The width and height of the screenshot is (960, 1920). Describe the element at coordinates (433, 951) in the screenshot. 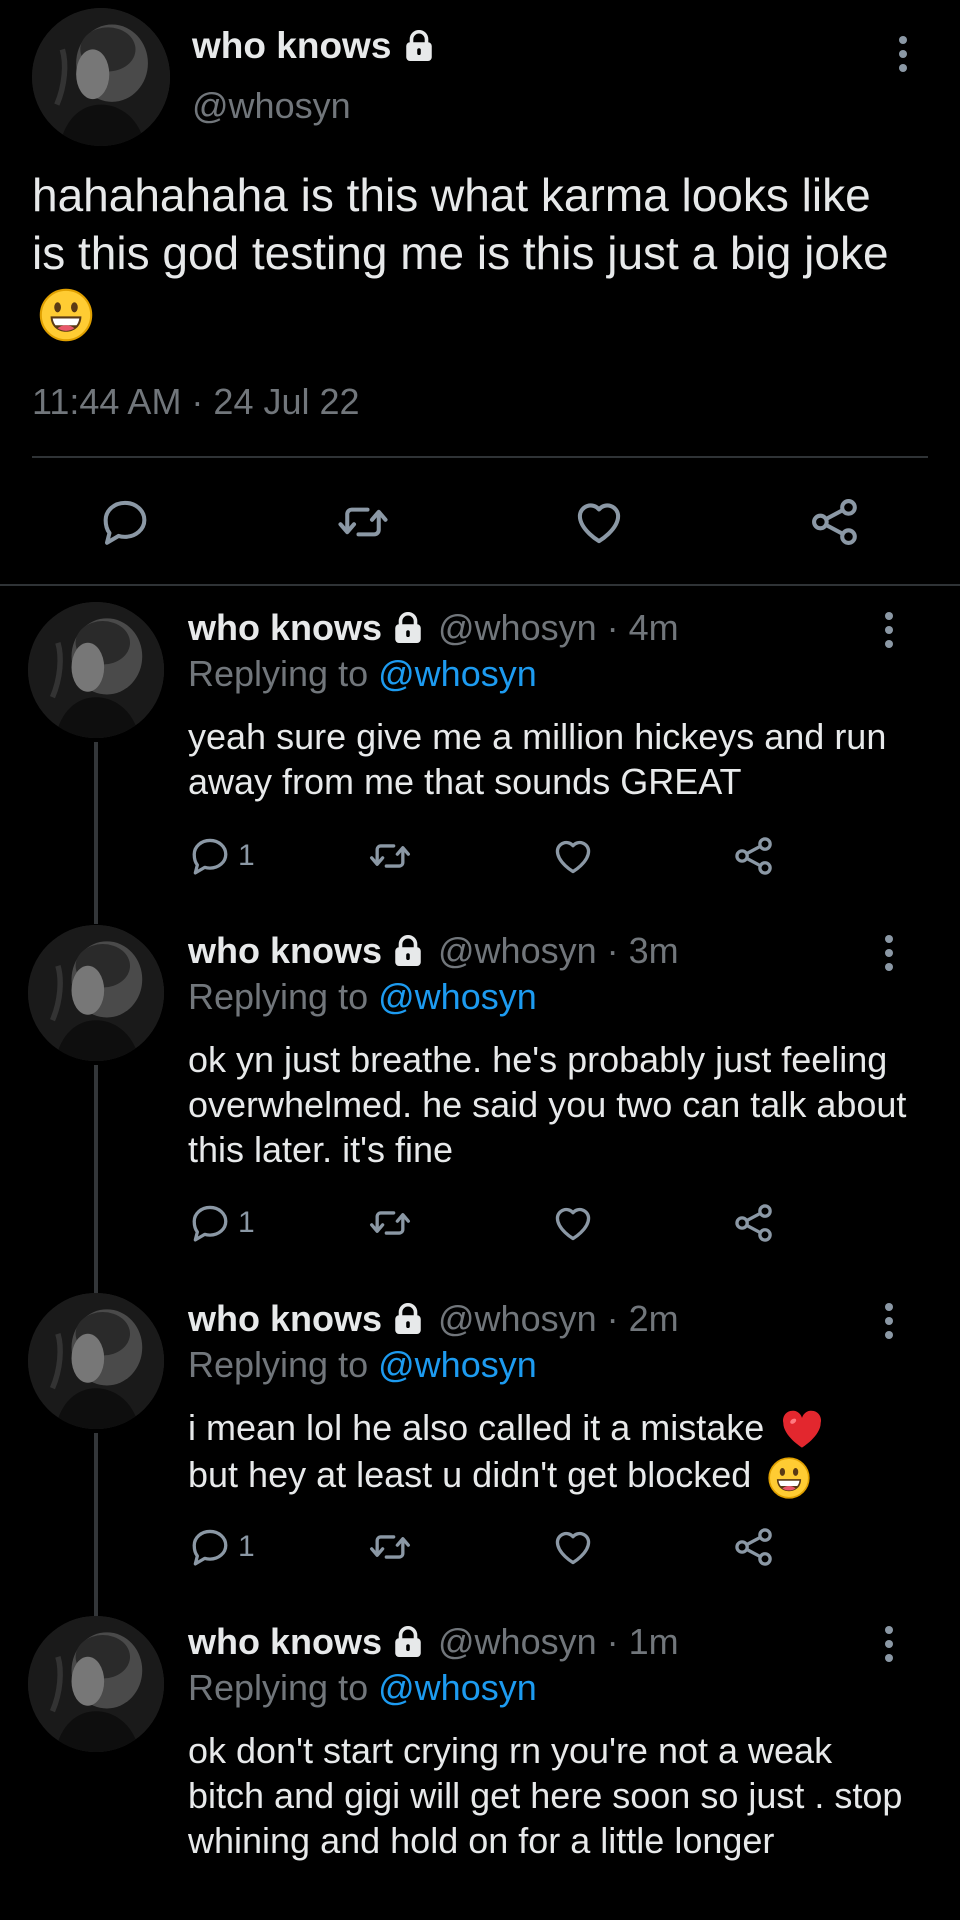

I see `reply-header: who knows @whosyn · 3m` at that location.